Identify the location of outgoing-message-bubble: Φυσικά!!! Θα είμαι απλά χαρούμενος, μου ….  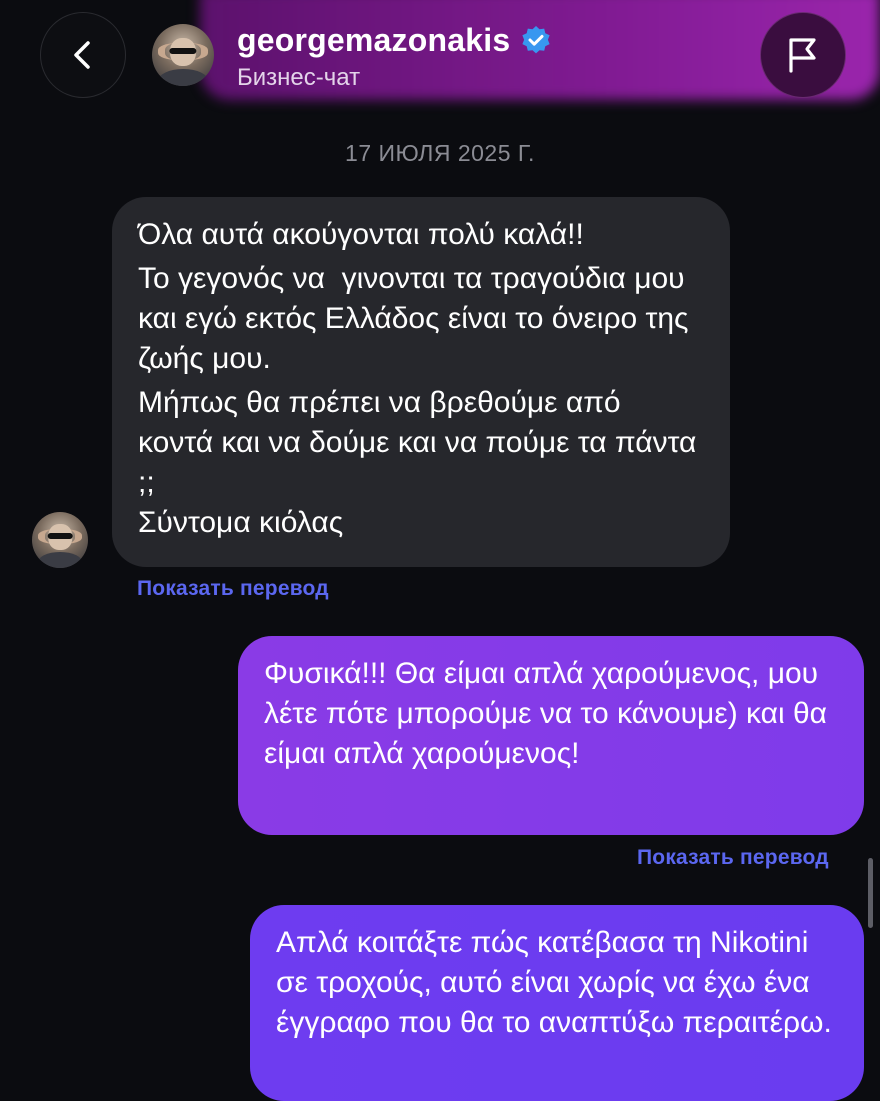
(551, 735).